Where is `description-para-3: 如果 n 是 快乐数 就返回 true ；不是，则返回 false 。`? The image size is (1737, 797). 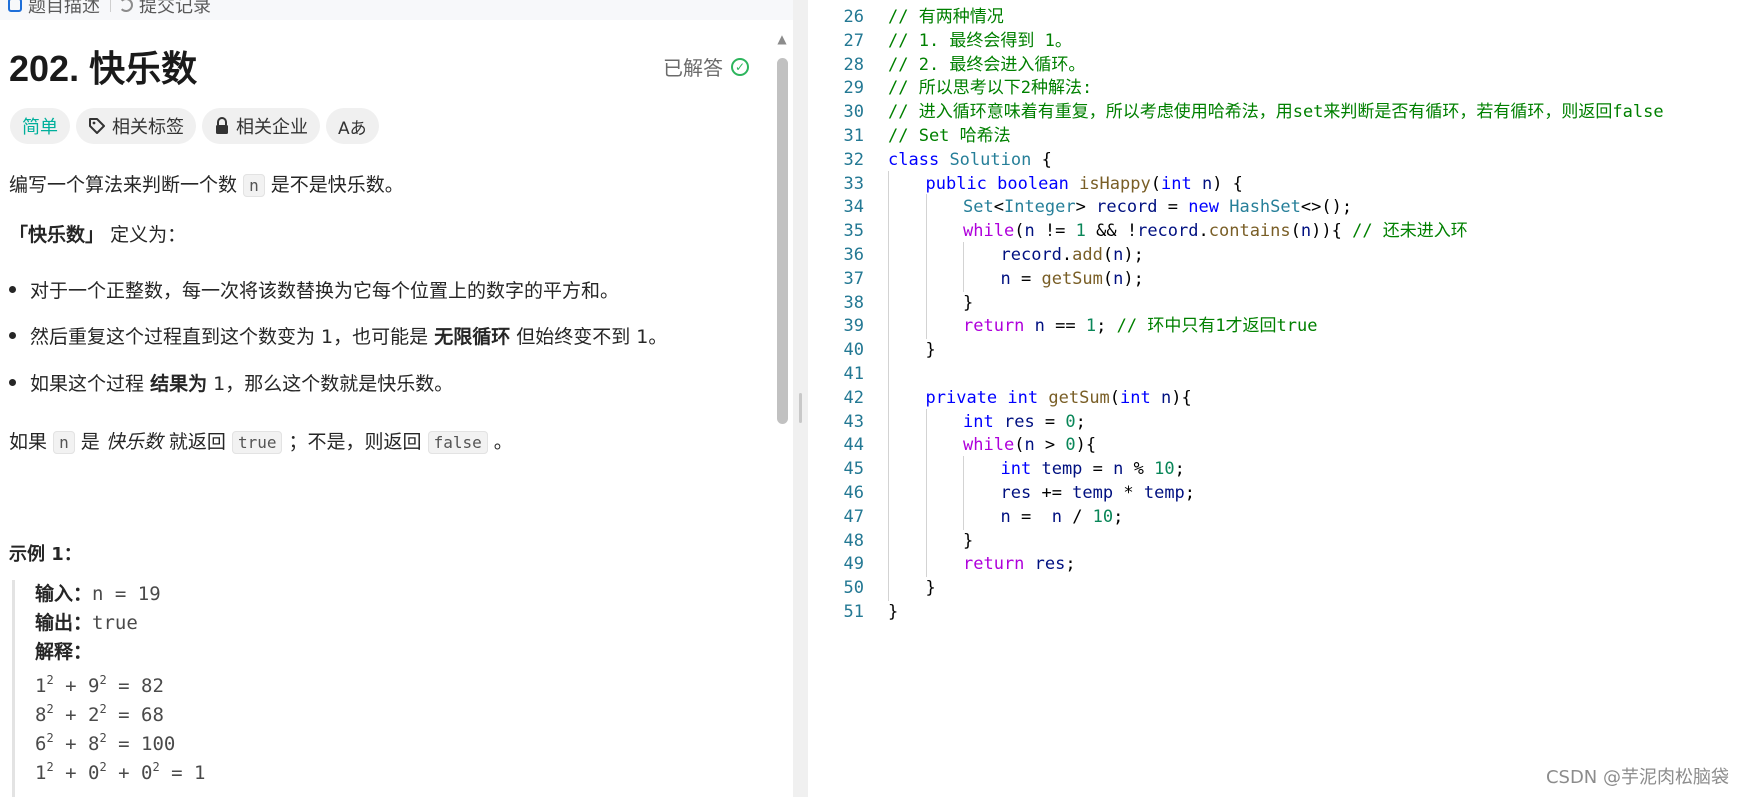 description-para-3: 如果 n 是 快乐数 就返回 true ；不是，则返回 false 。 is located at coordinates (261, 440).